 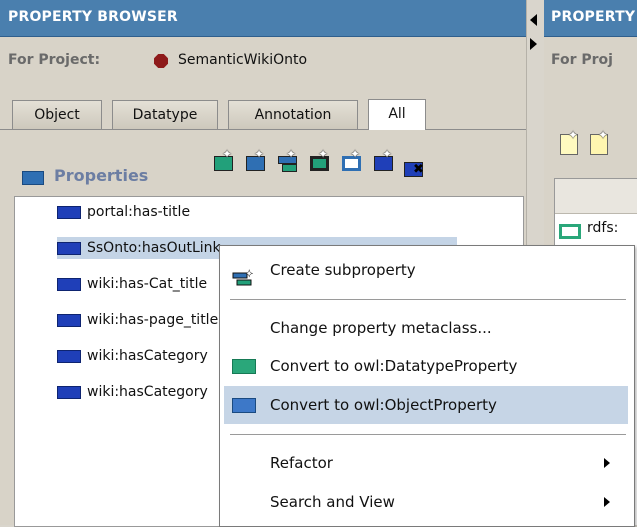 What do you see at coordinates (165, 114) in the screenshot?
I see `tab-datatype: Datatype` at bounding box center [165, 114].